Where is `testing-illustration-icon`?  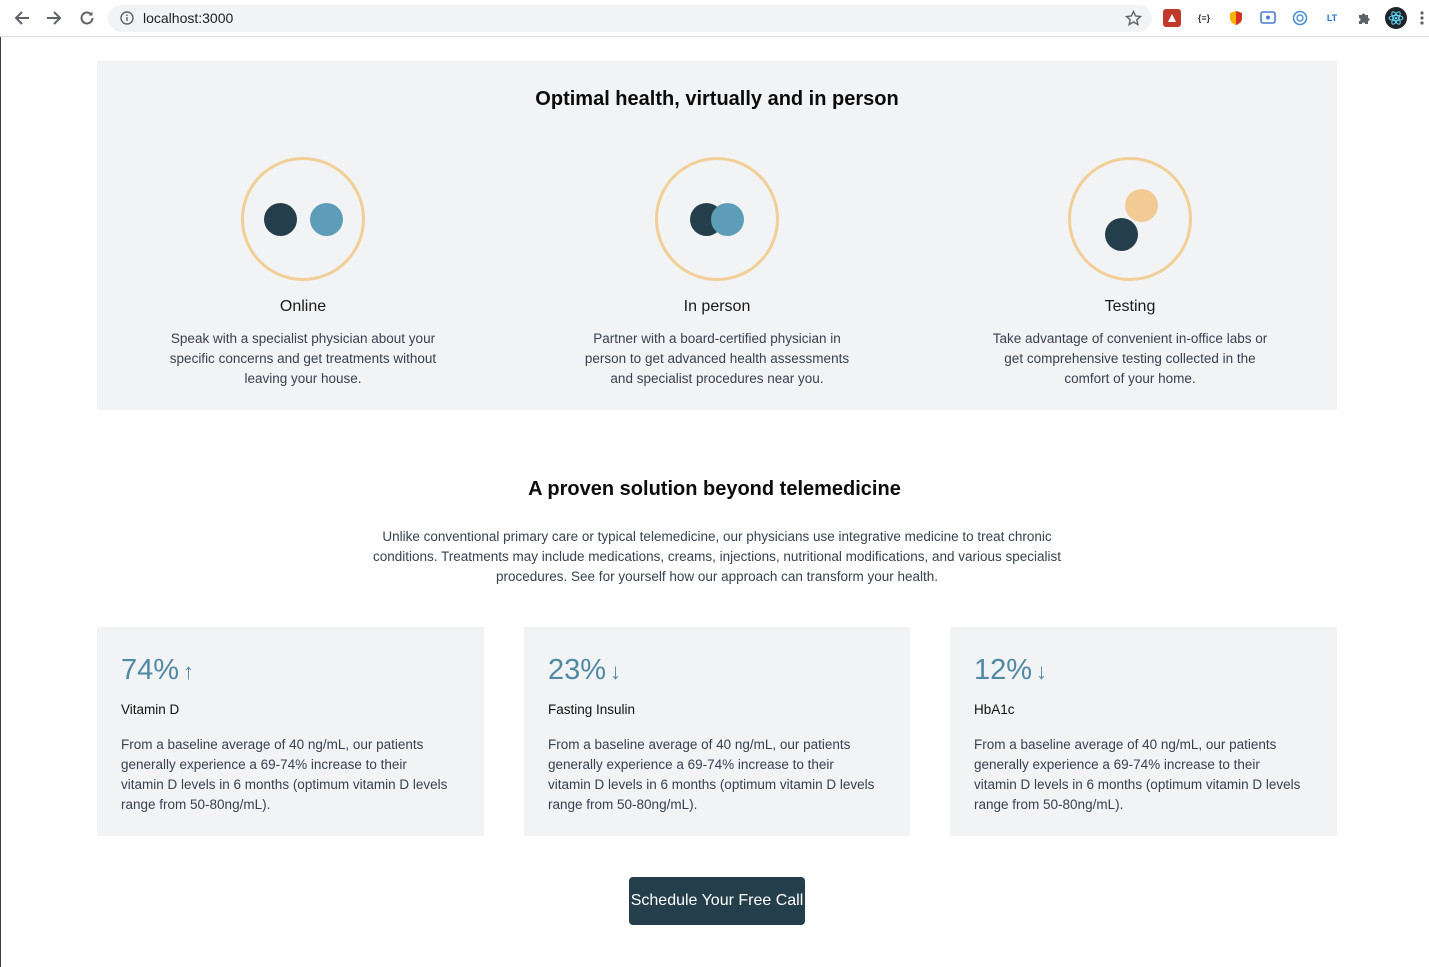 testing-illustration-icon is located at coordinates (1130, 219).